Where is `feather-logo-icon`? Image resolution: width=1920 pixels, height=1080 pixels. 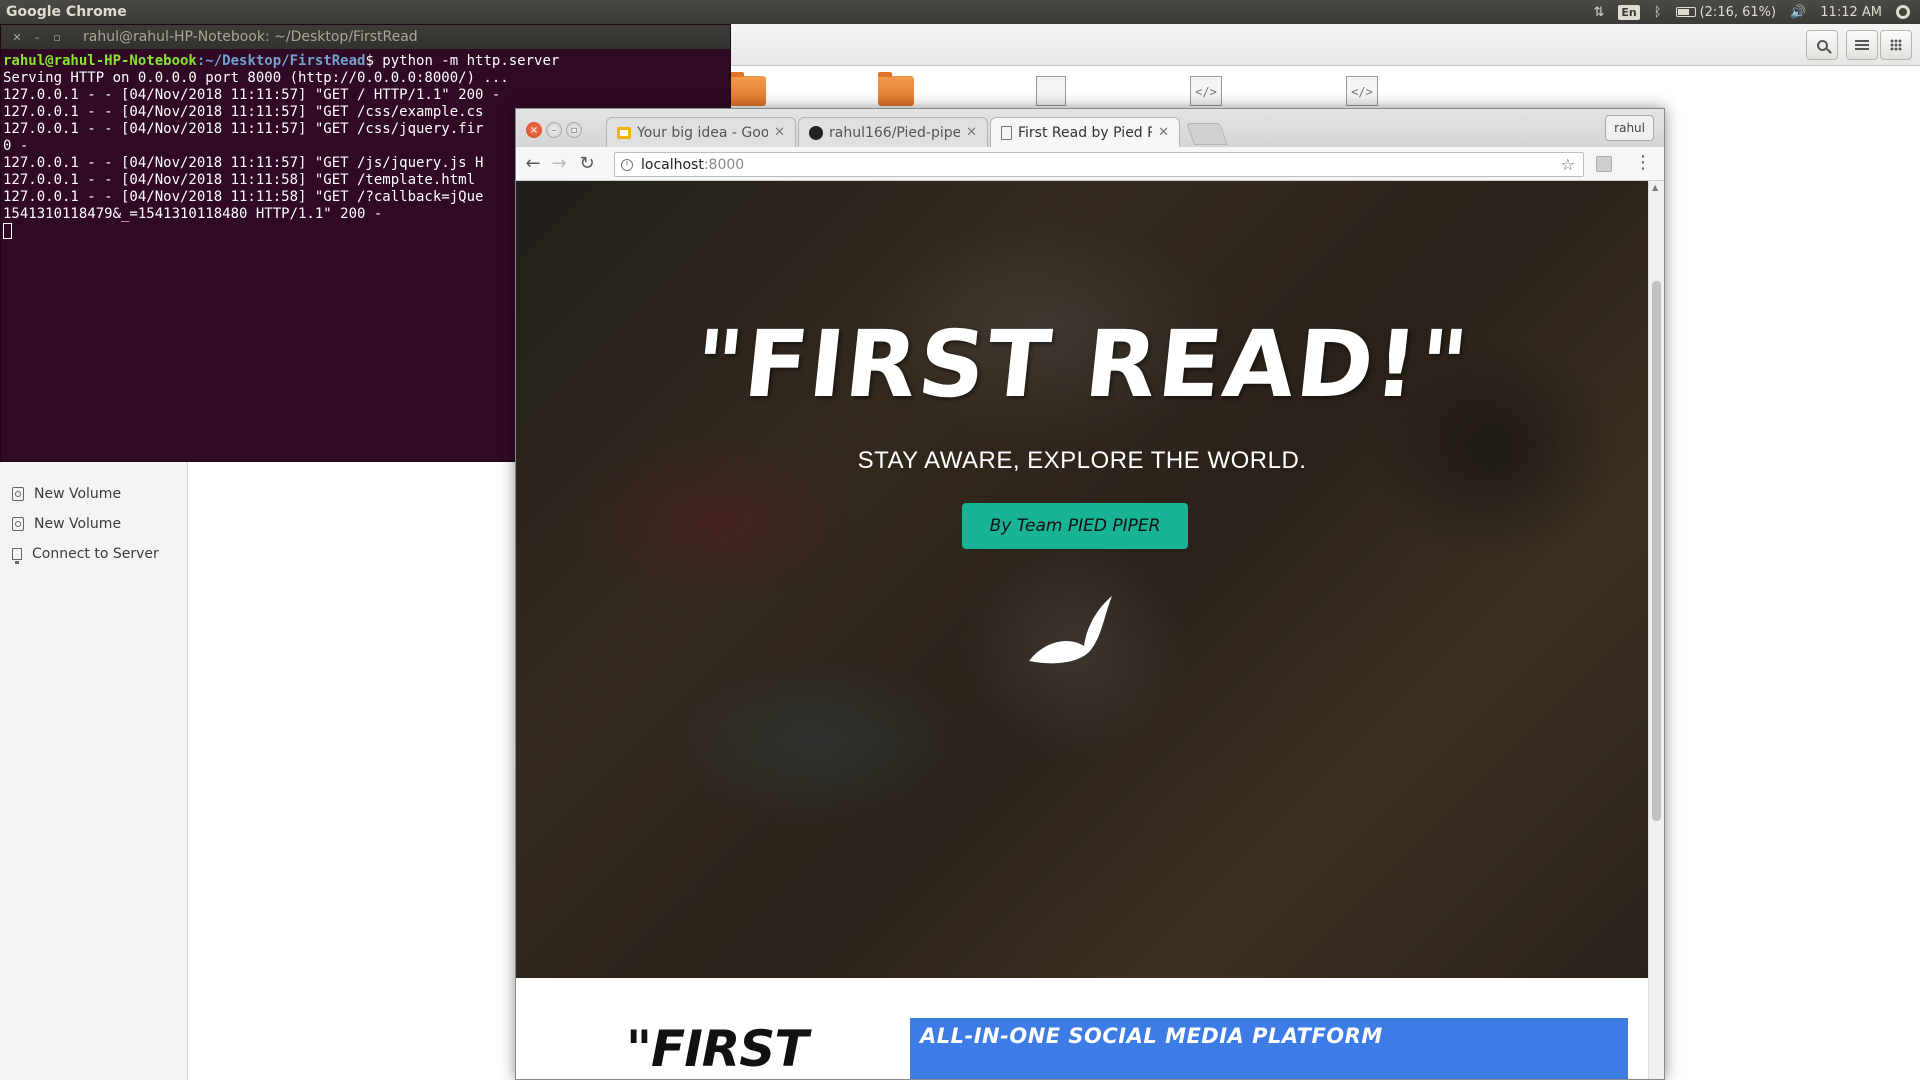
feather-logo-icon is located at coordinates (1070, 630).